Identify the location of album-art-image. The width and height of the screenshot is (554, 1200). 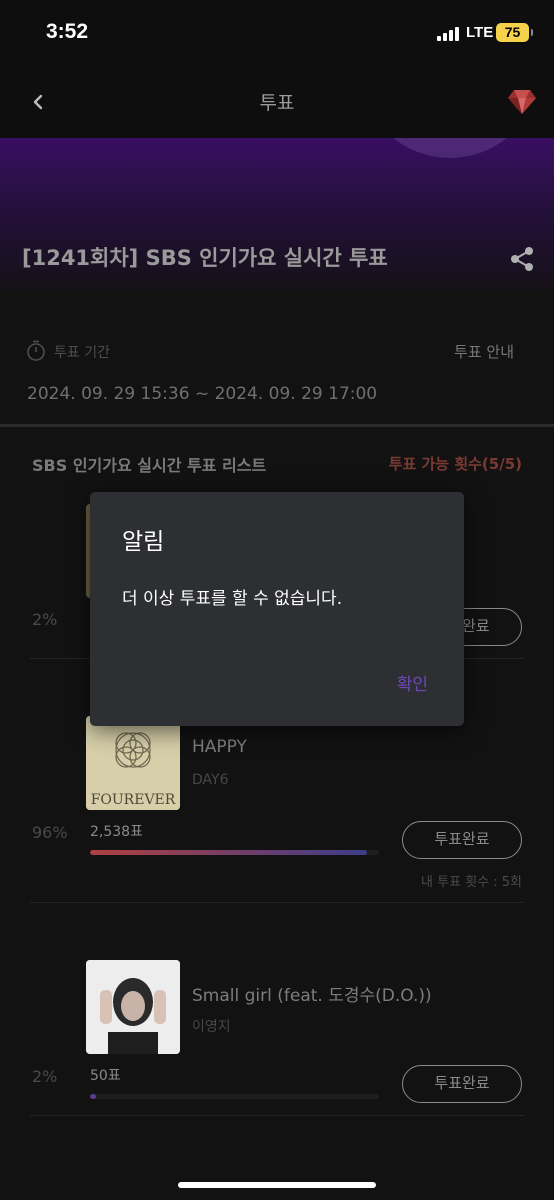
(133, 1007).